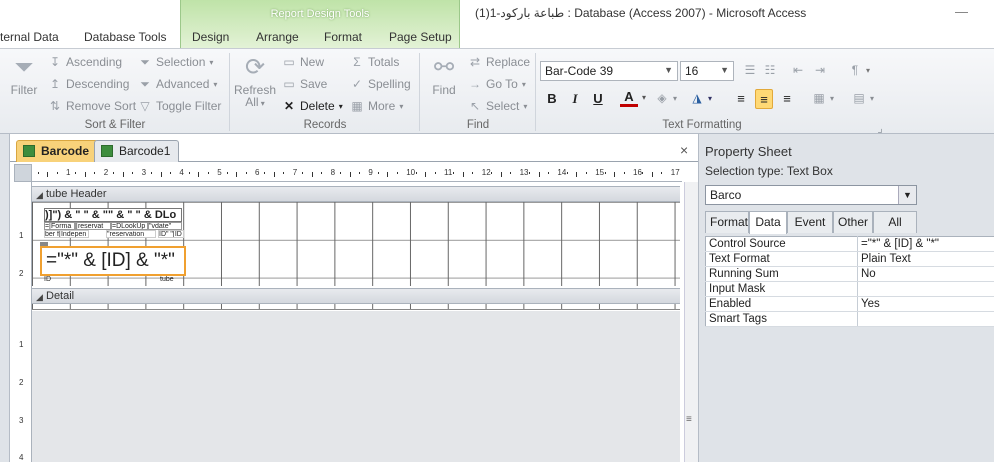  Describe the element at coordinates (880, 128) in the screenshot. I see `text-formatting-launcher: ⌟` at that location.